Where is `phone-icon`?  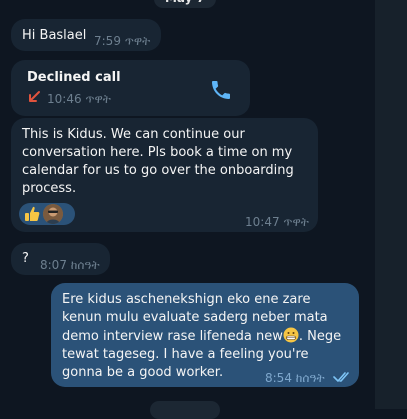 phone-icon is located at coordinates (221, 90).